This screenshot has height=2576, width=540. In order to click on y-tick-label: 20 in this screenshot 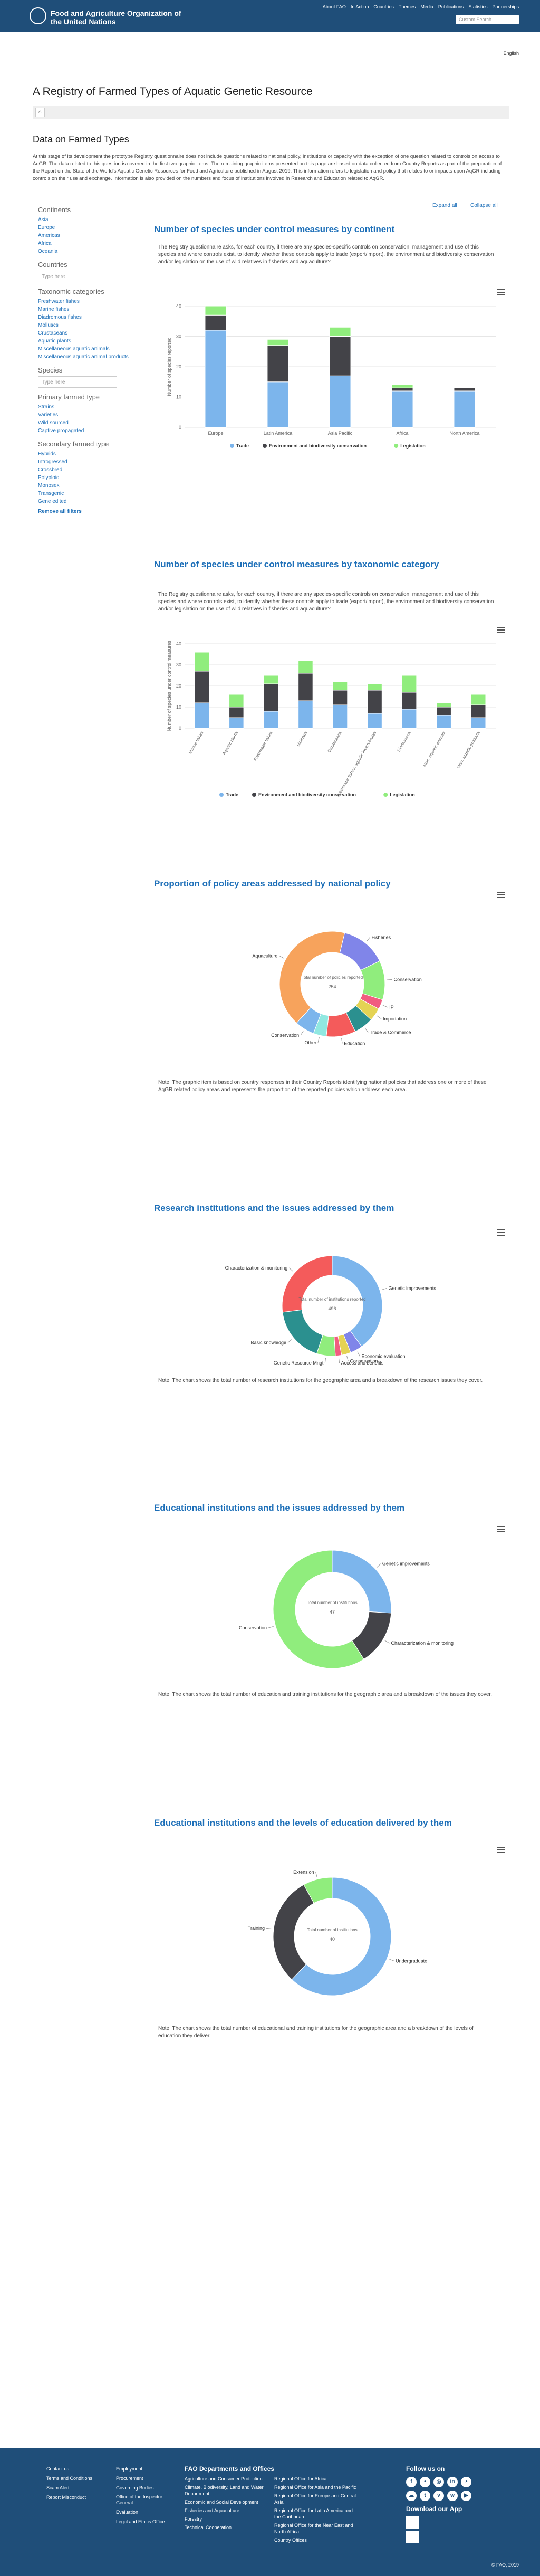, I will do `click(178, 686)`.